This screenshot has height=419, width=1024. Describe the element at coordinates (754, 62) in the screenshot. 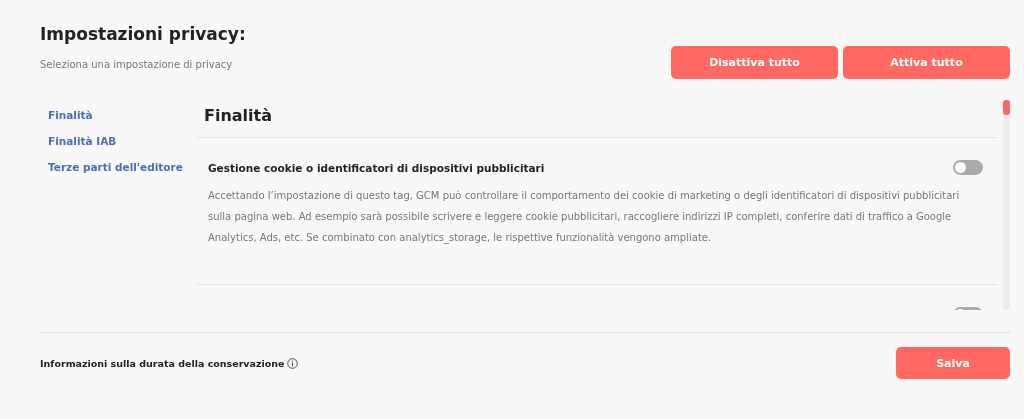

I see `toggle-all-button: Disattiva tutto` at that location.